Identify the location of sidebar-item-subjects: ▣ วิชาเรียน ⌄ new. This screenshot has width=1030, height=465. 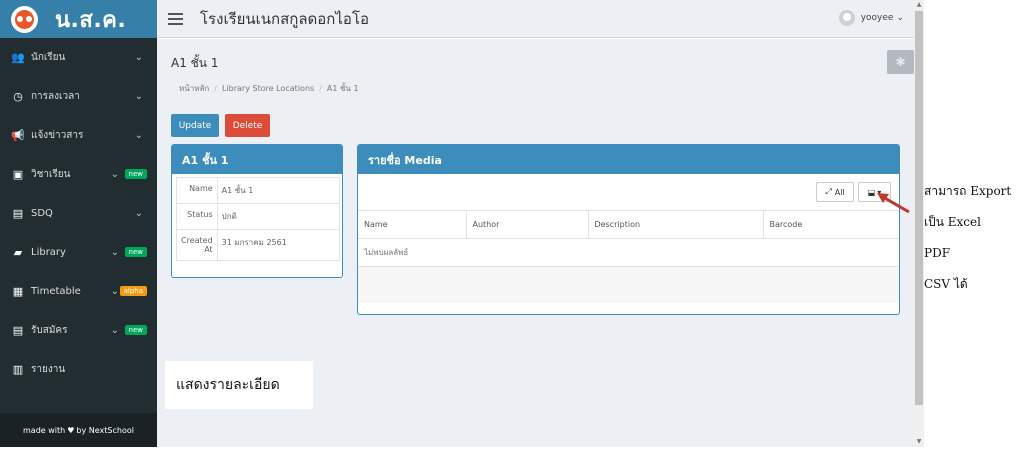
(78, 174).